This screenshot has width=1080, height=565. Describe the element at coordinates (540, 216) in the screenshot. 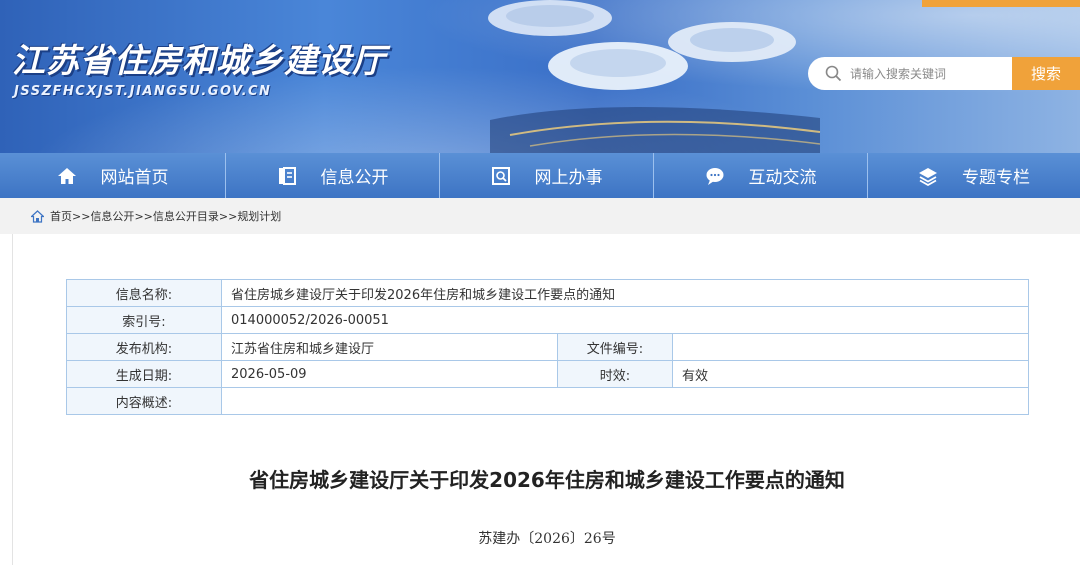

I see `breadcrumb: 首页 >> 信息公开 >> 信息公开目录 >> 规划计划` at that location.